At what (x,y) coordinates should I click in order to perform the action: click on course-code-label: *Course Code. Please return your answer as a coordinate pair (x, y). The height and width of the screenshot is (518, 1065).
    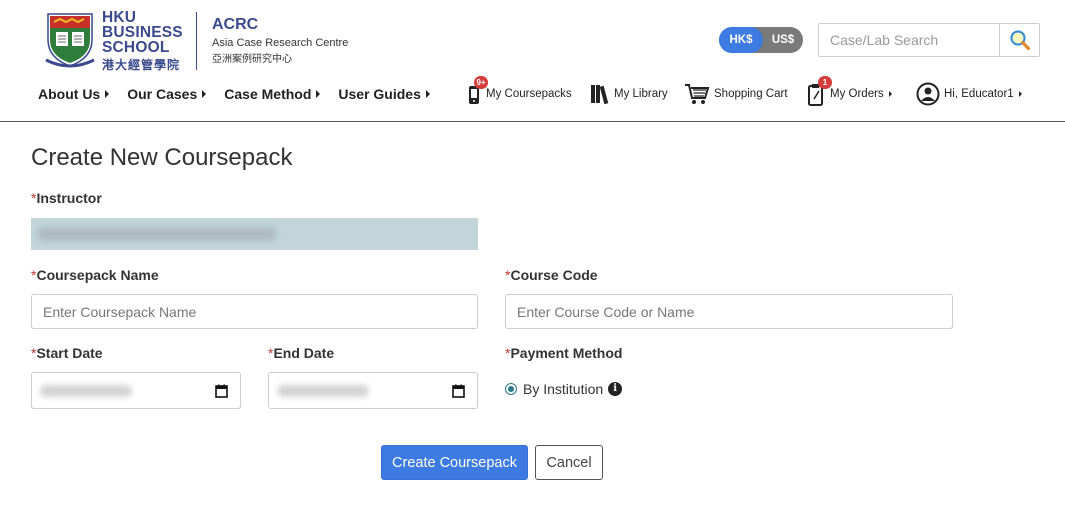
    Looking at the image, I should click on (551, 275).